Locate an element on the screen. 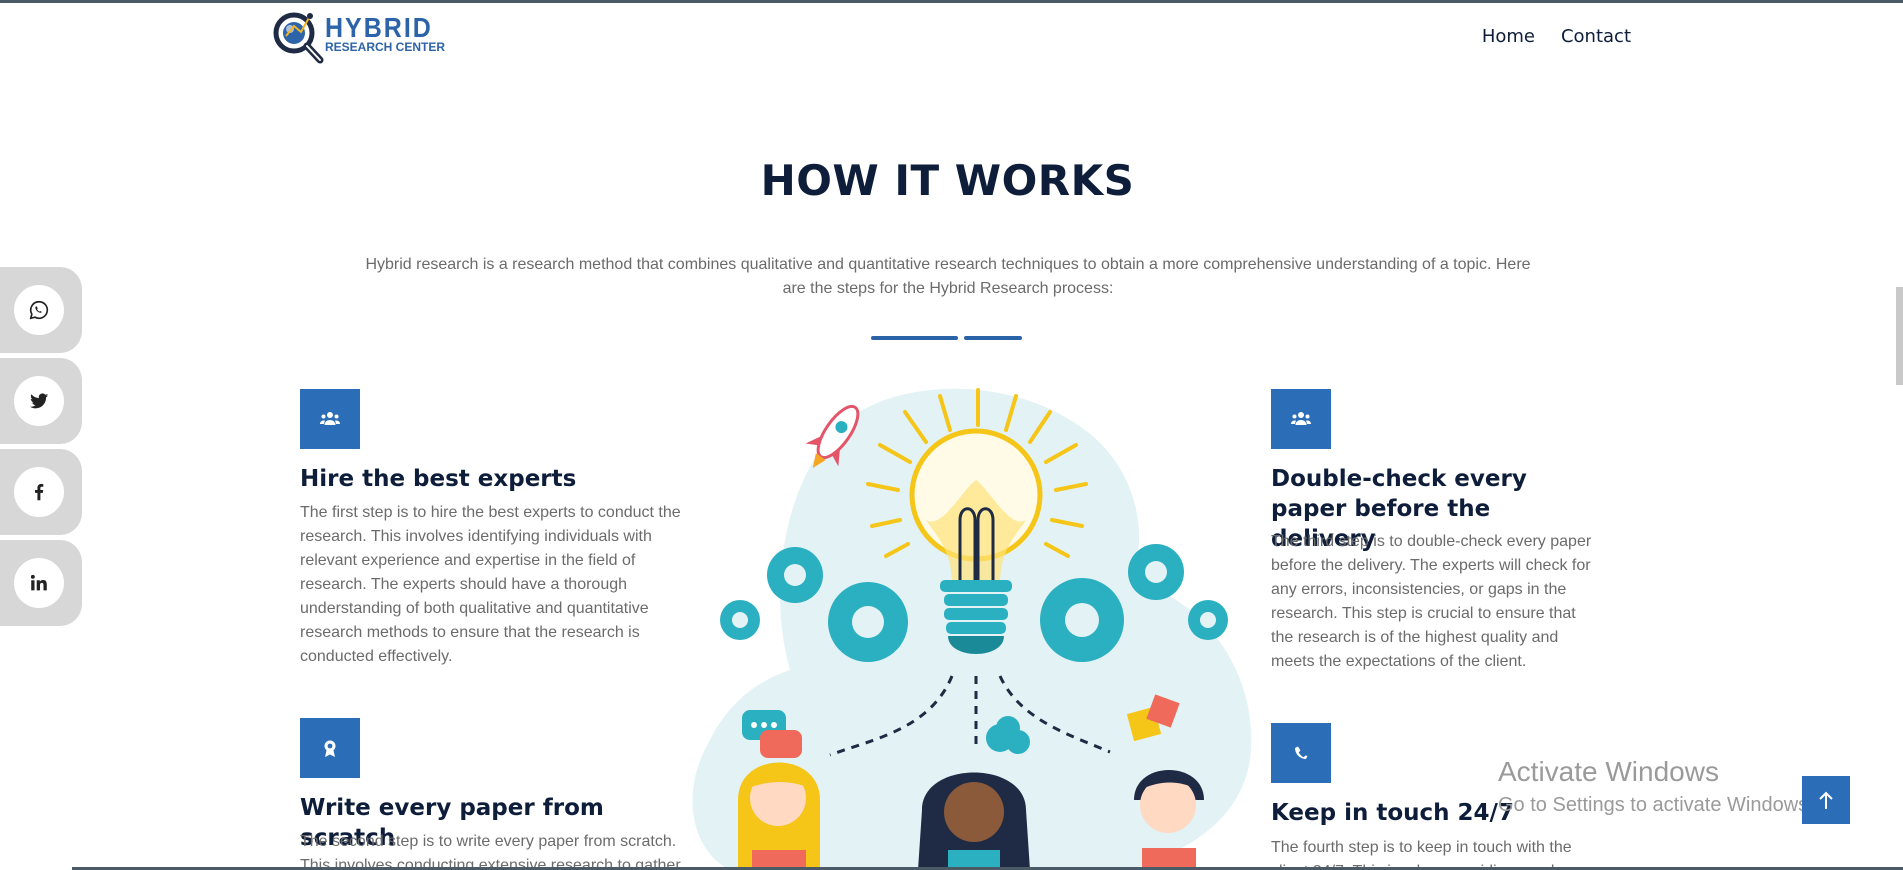  step-2-icon-box is located at coordinates (330, 748).